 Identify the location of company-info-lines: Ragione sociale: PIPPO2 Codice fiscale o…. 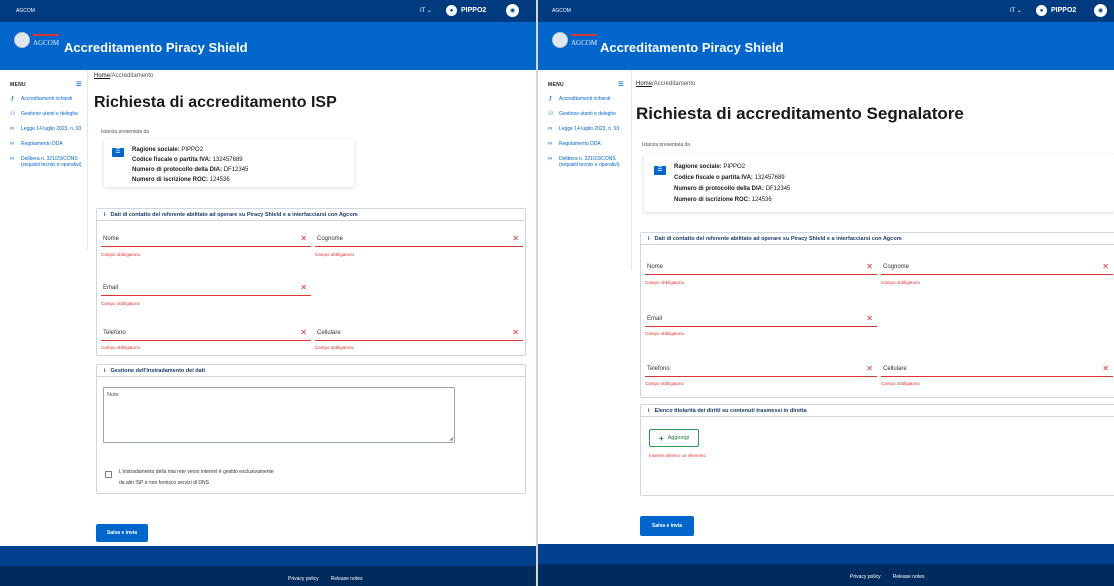
(190, 165).